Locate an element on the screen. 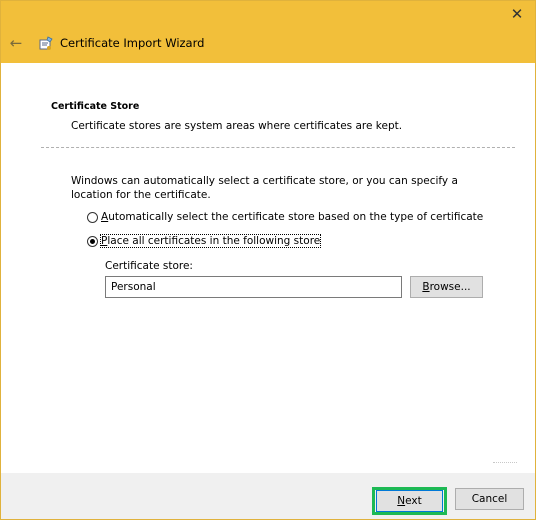  next-mnemonic: N is located at coordinates (401, 501).